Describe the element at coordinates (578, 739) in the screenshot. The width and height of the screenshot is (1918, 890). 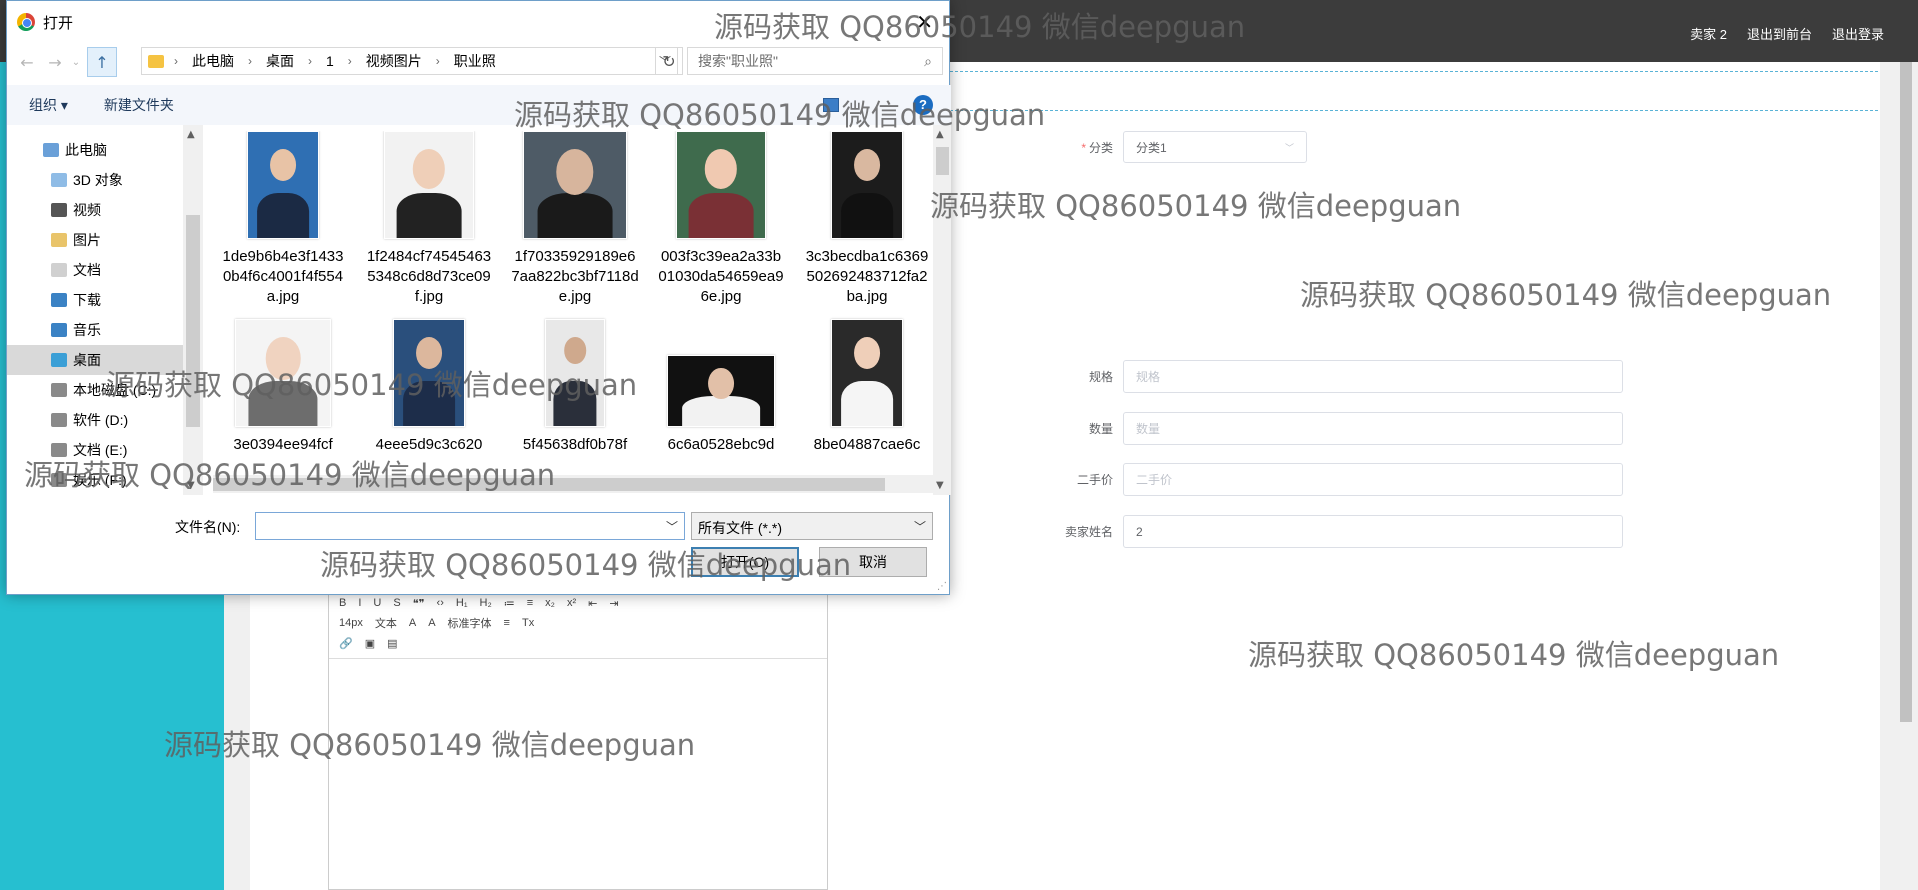
I see `rich-text-editor: B I U S ❝❞ ‹› H₁ H₂ ≔ ≡ x₂ x² ⇤ ⇥ 14px 文本 A A 标准字体 ≡ Tx 🔗 ▣ ▤` at that location.